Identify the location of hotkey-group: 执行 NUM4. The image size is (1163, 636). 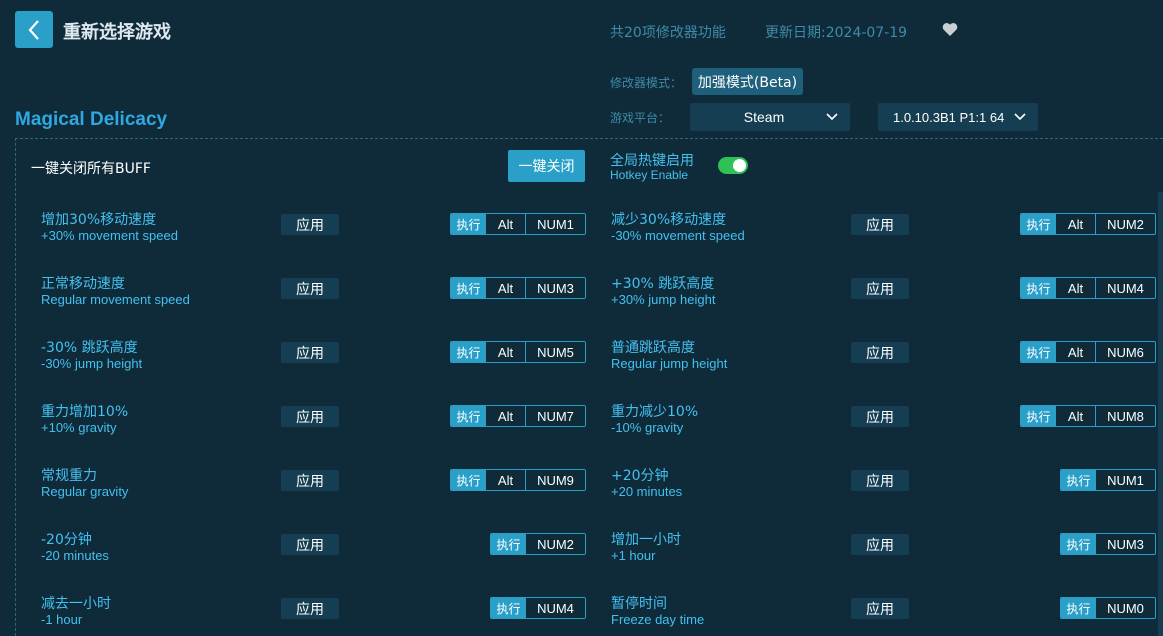
(538, 608).